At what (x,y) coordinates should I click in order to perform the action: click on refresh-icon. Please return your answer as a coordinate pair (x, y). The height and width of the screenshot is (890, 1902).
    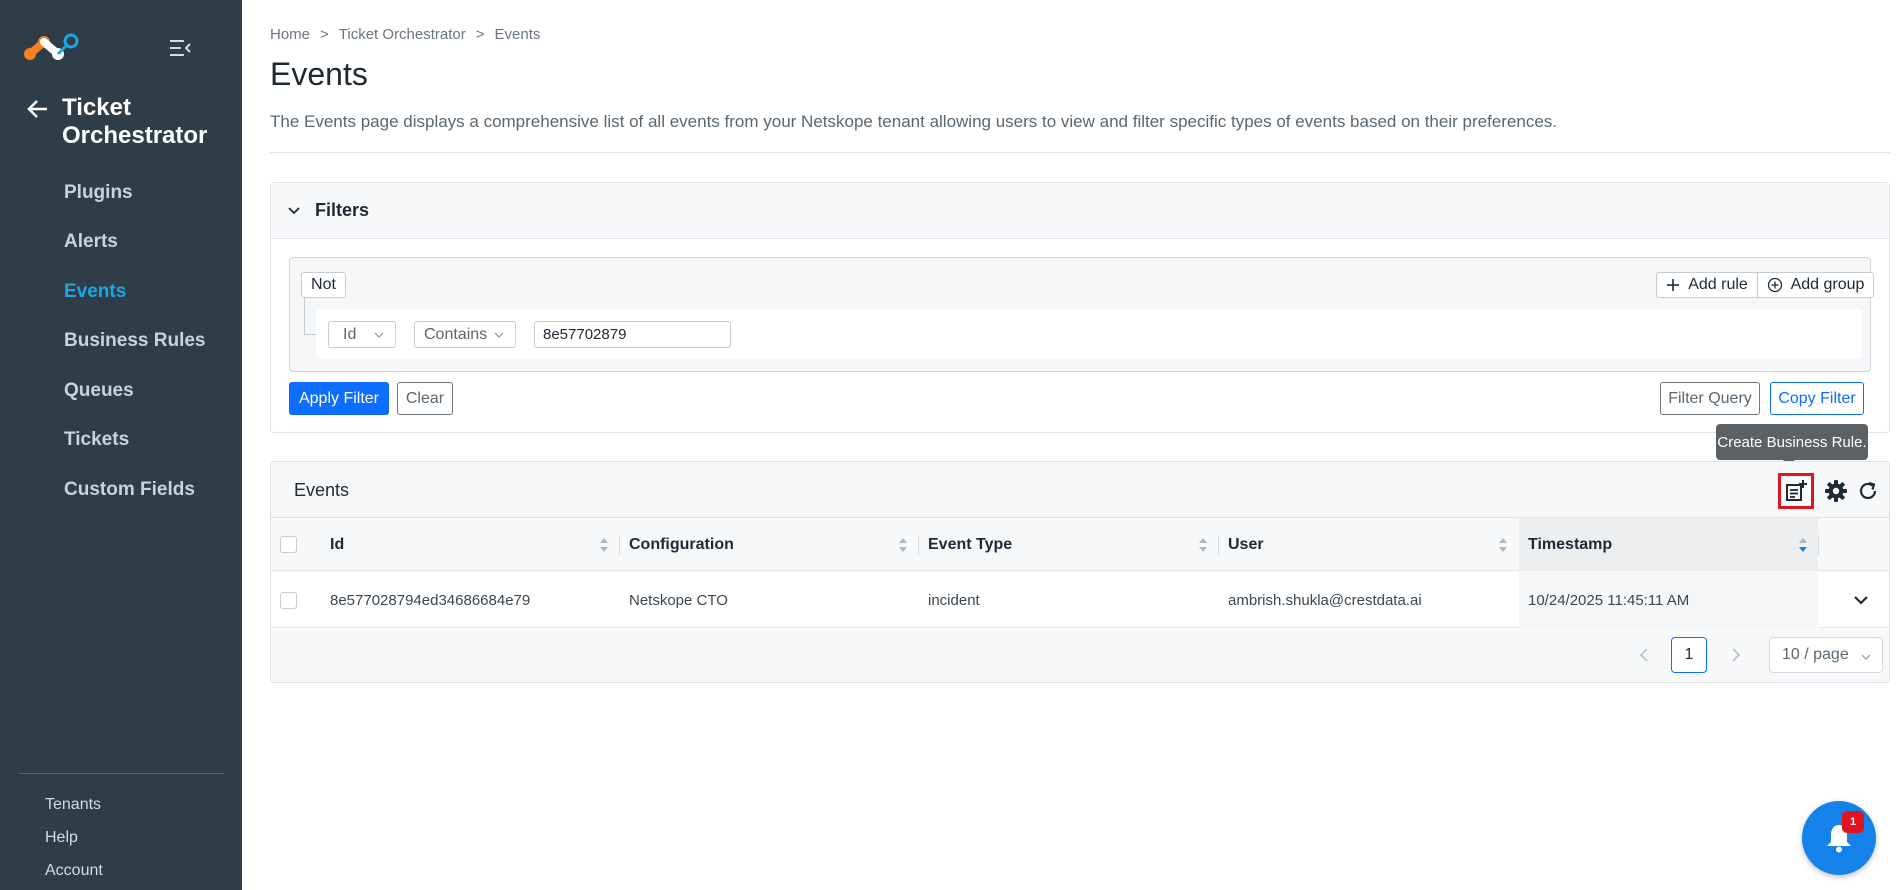
    Looking at the image, I should click on (1868, 490).